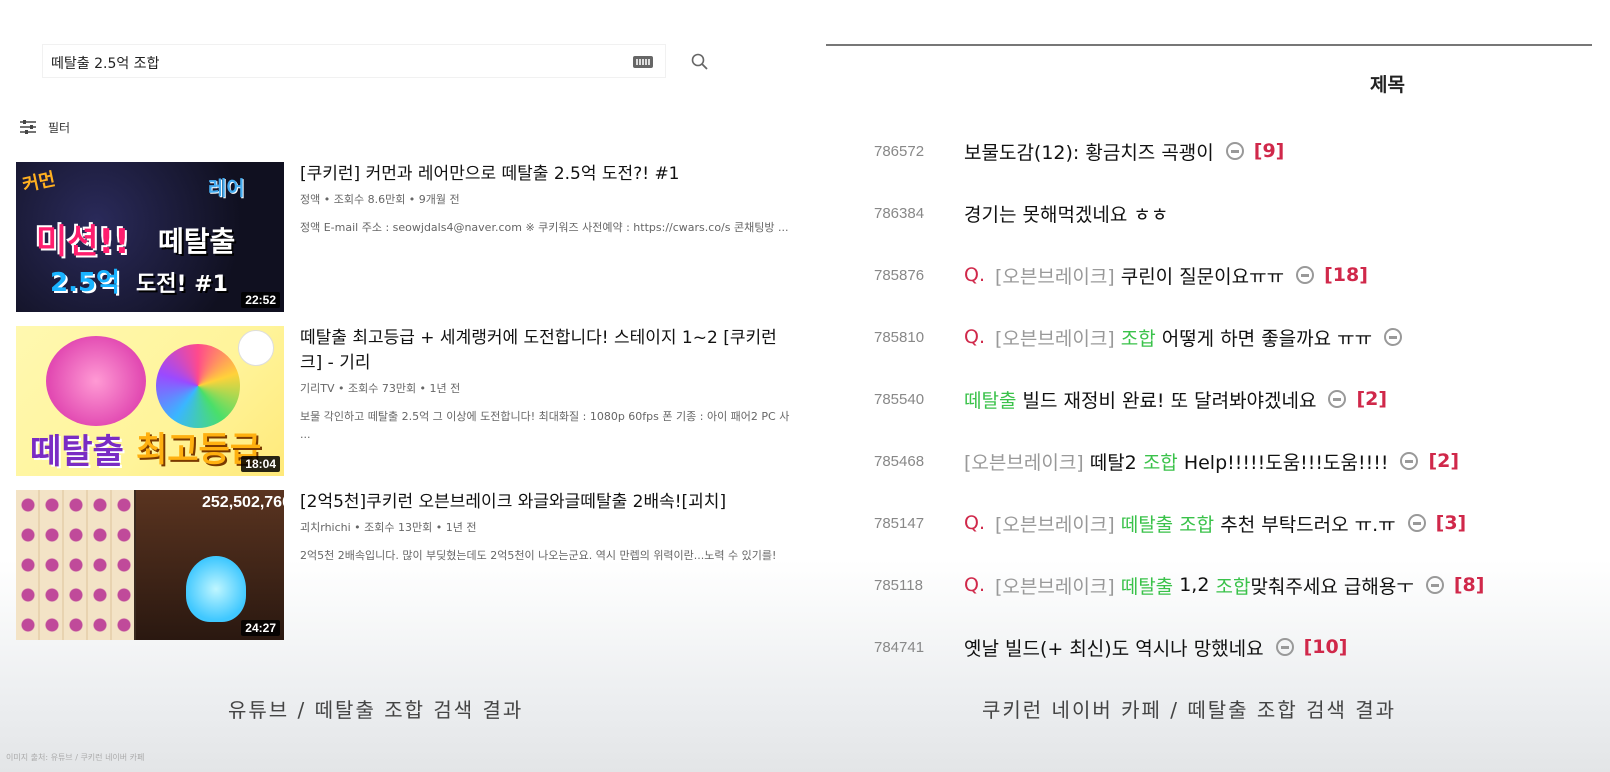  I want to click on video-duration: 22:52, so click(260, 300).